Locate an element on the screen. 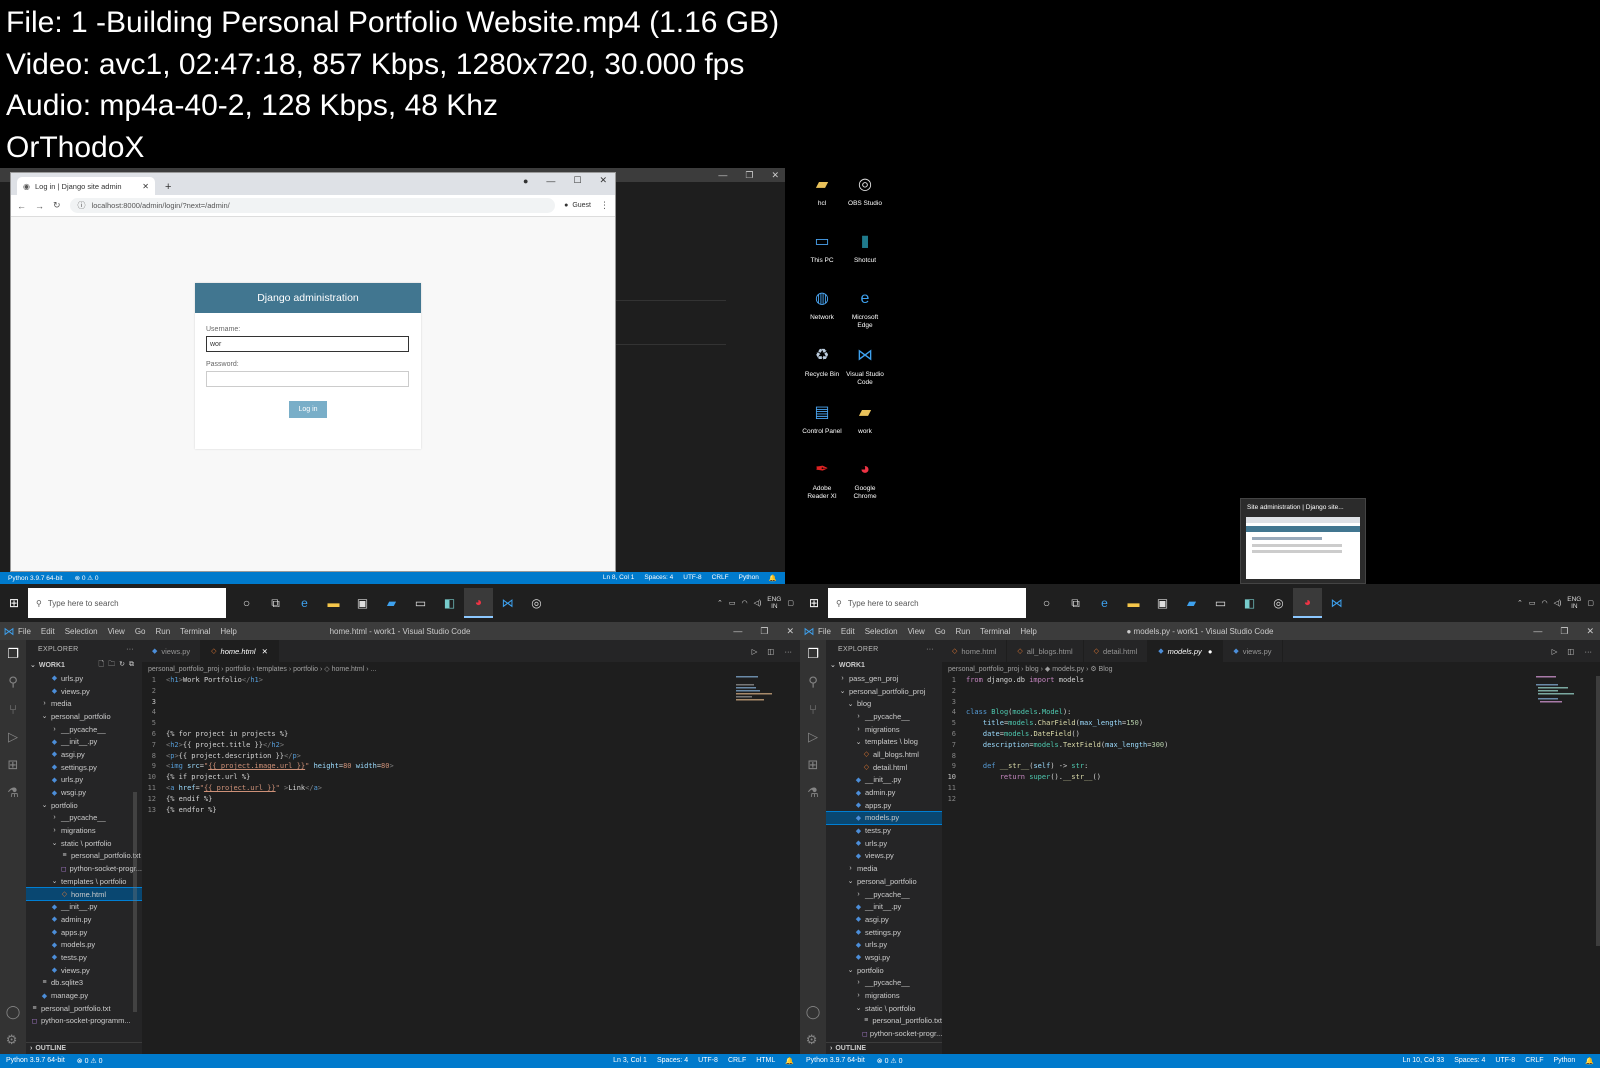  app-icon: ◧ is located at coordinates (1249, 603).